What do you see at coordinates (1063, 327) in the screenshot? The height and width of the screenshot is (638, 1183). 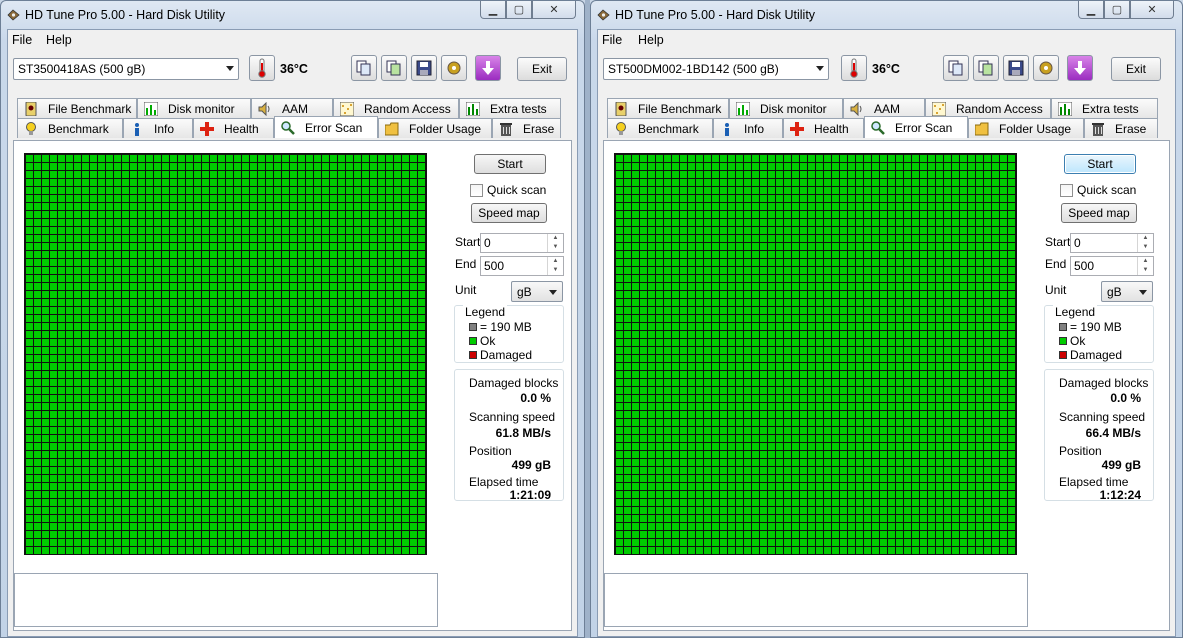 I see `gray-swatch` at bounding box center [1063, 327].